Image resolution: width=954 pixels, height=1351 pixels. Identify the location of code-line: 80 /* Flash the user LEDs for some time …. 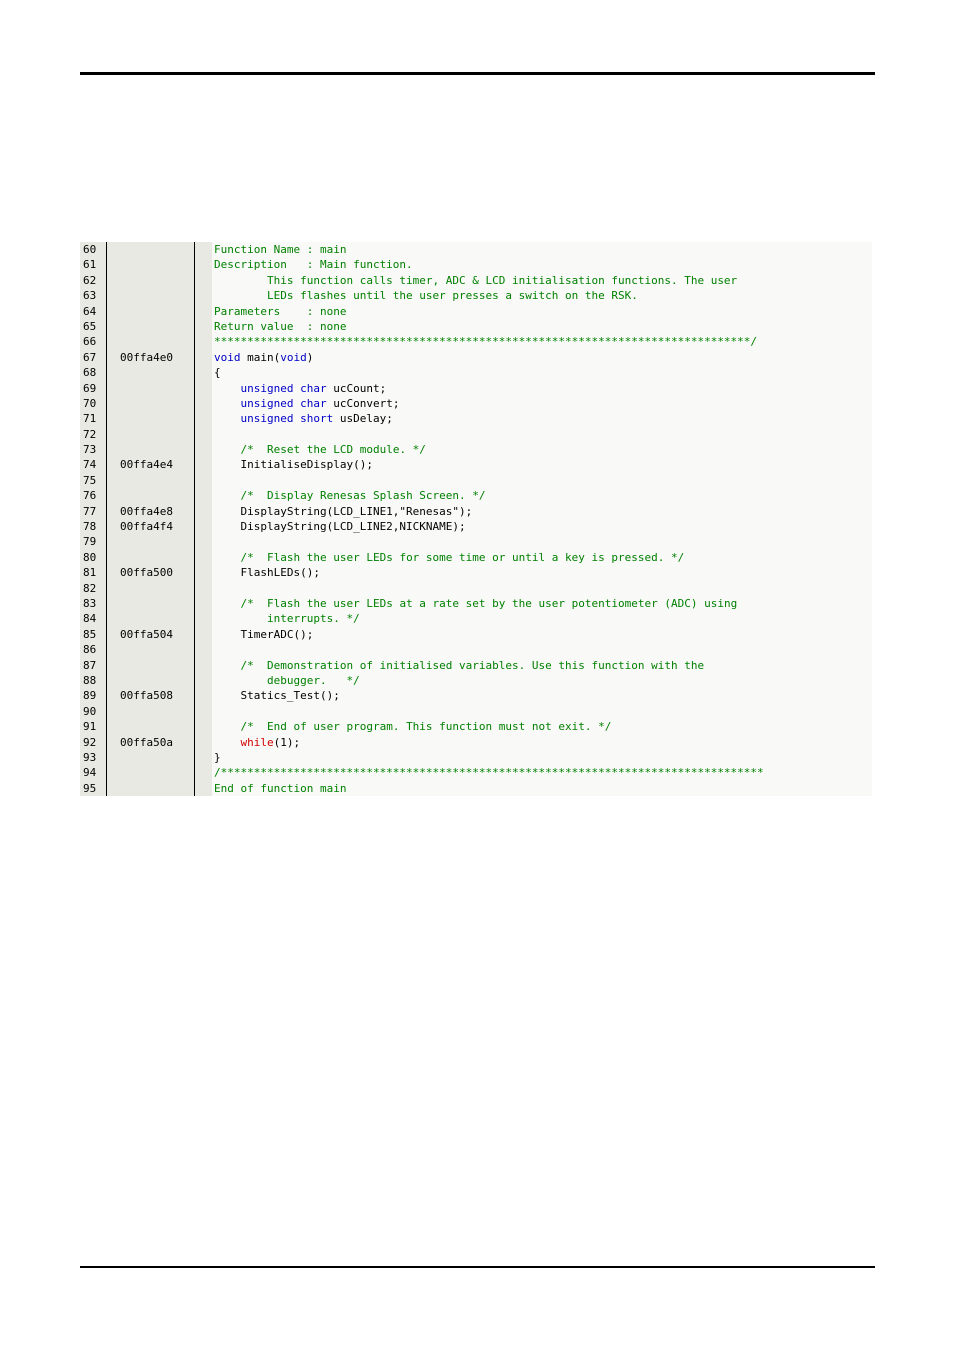
(476, 557).